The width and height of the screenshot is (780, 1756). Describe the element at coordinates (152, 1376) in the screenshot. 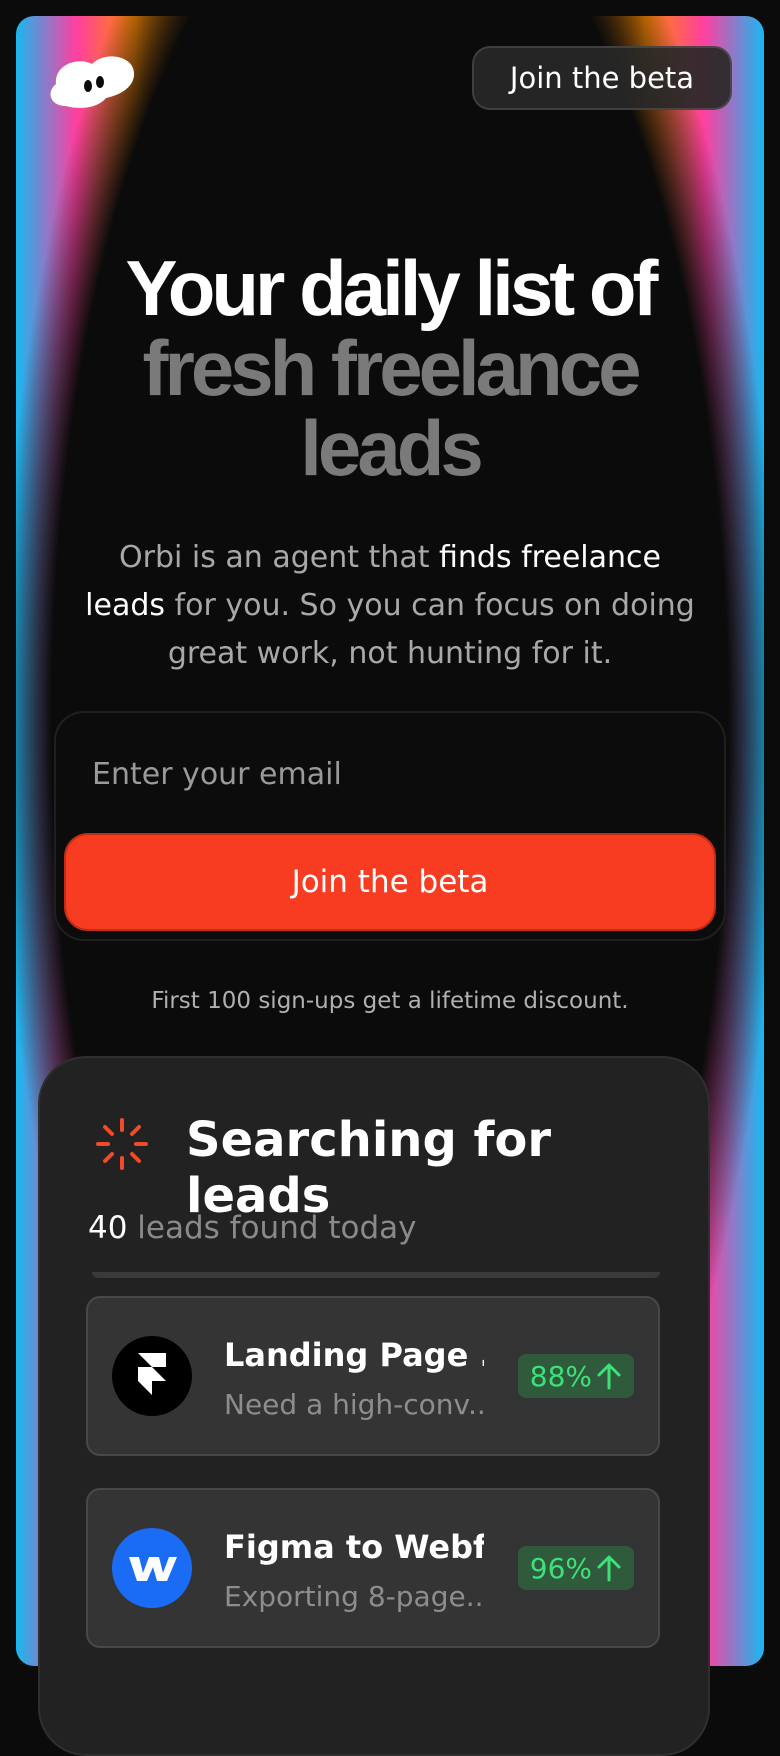

I see `framer-icon` at that location.